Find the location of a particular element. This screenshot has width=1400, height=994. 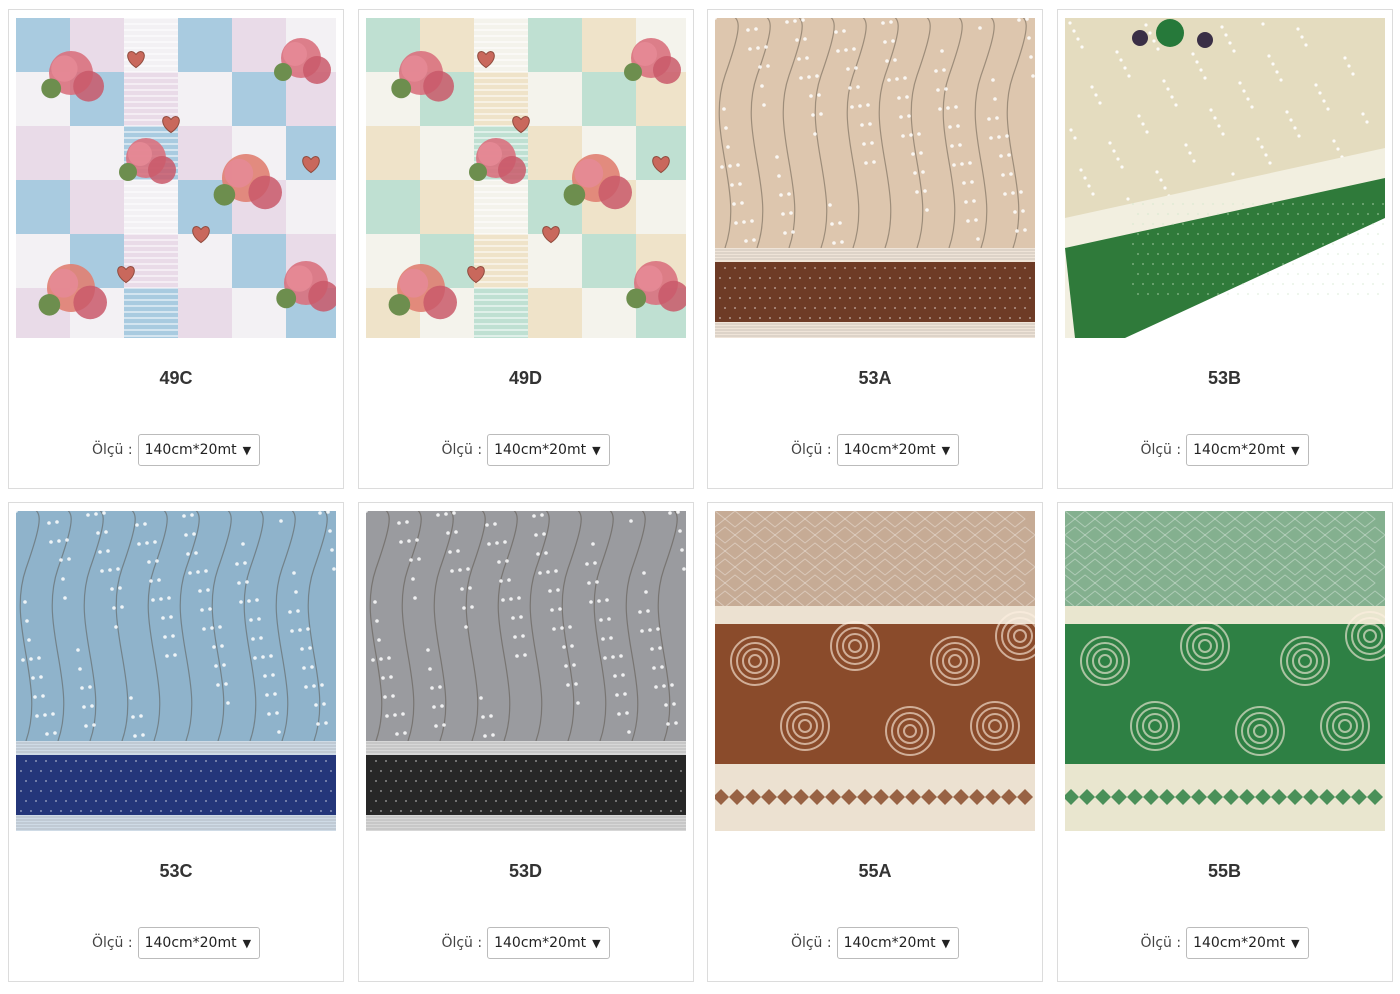

product-code: 55B is located at coordinates (1225, 871).